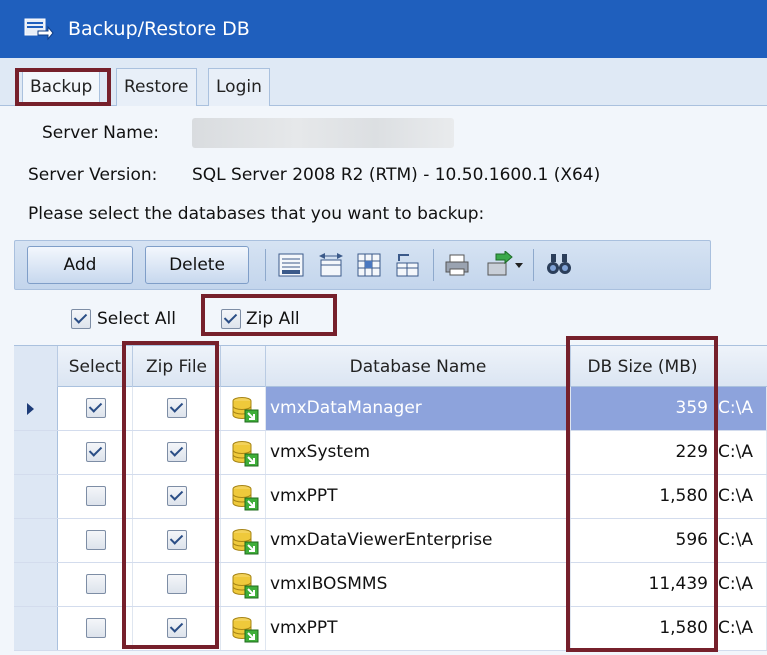  I want to click on column-header-path, so click(741, 367).